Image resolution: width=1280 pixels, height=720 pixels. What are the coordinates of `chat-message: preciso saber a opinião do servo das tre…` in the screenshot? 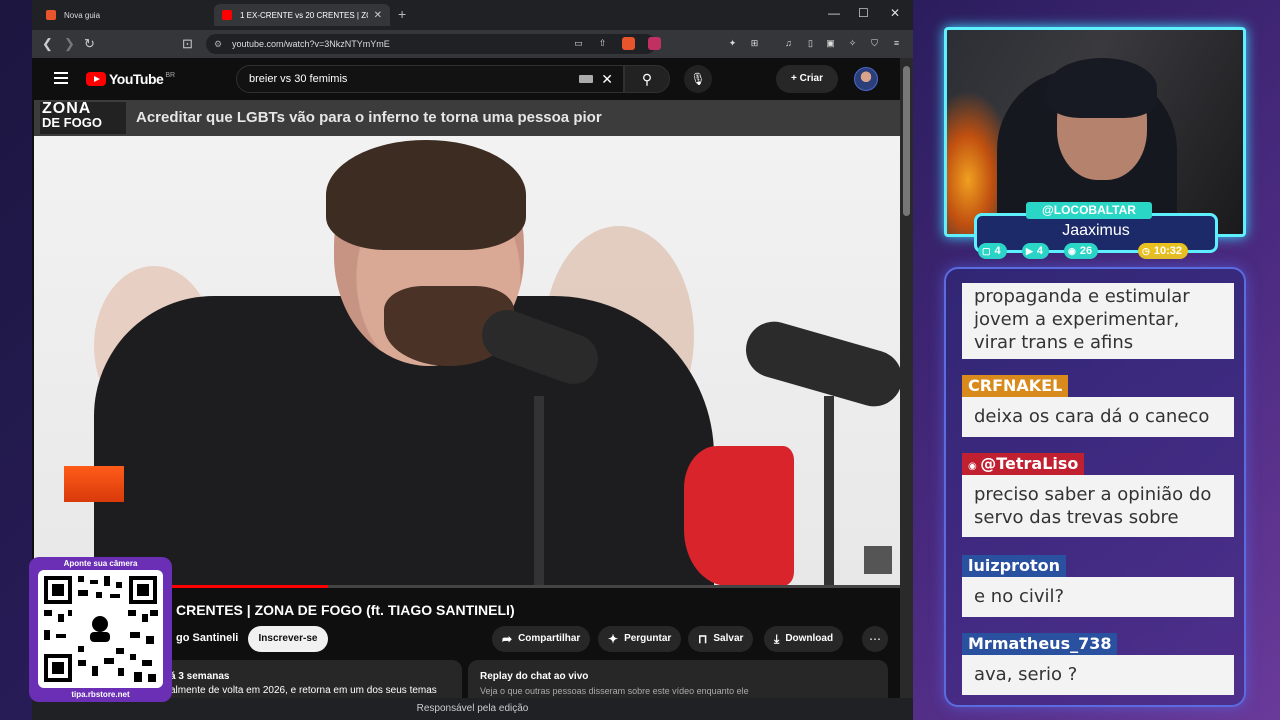 It's located at (1098, 506).